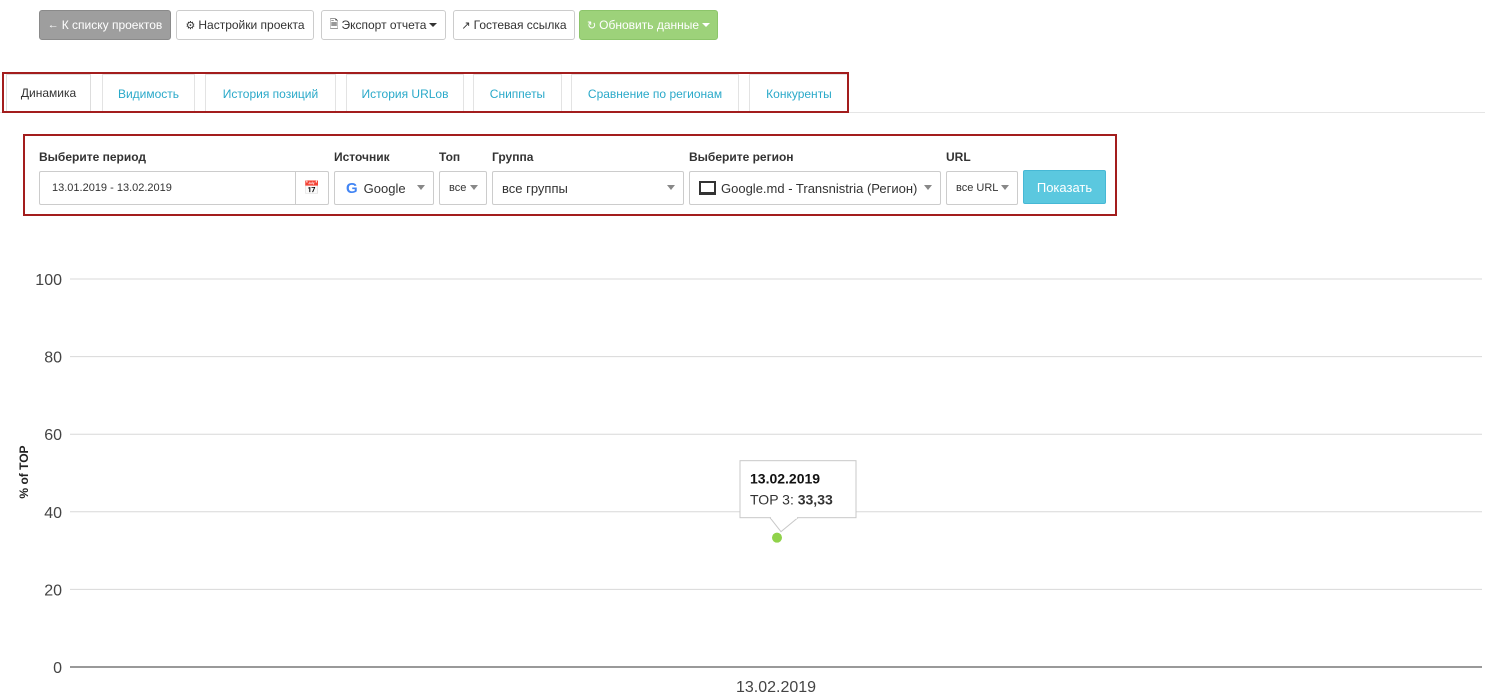 Image resolution: width=1485 pixels, height=699 pixels. What do you see at coordinates (785, 479) in the screenshot?
I see `tooltip-date: 13.02.2019` at bounding box center [785, 479].